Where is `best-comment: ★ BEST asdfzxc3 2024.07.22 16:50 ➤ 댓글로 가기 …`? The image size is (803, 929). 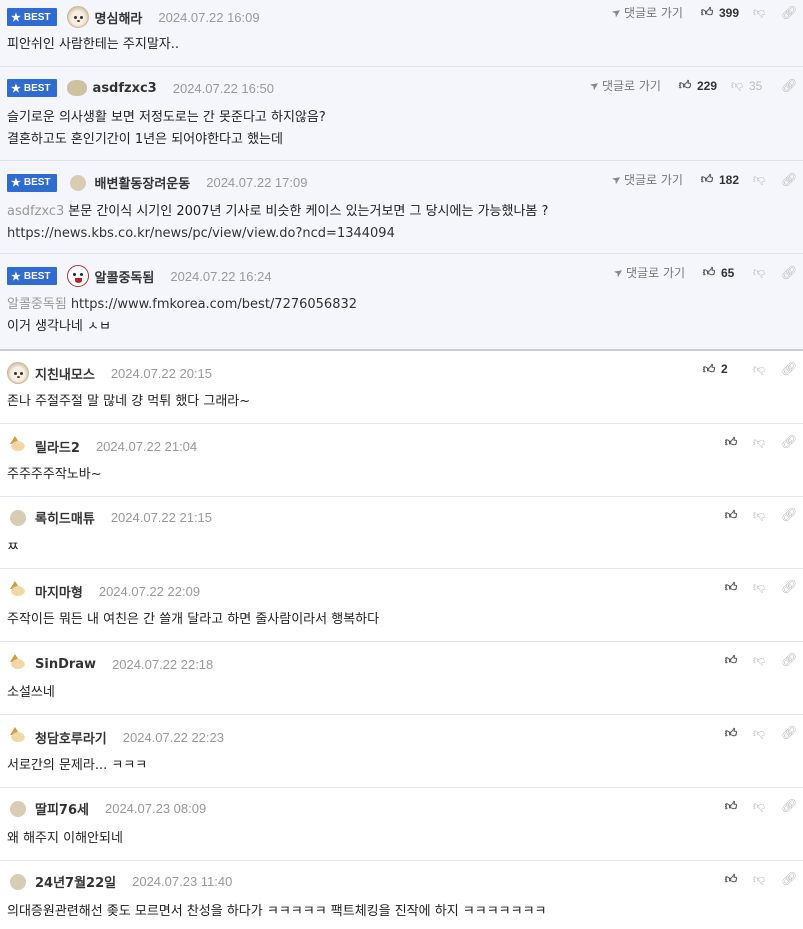 best-comment: ★ BEST asdfzxc3 2024.07.22 16:50 ➤ 댓글로 가기 … is located at coordinates (401, 114).